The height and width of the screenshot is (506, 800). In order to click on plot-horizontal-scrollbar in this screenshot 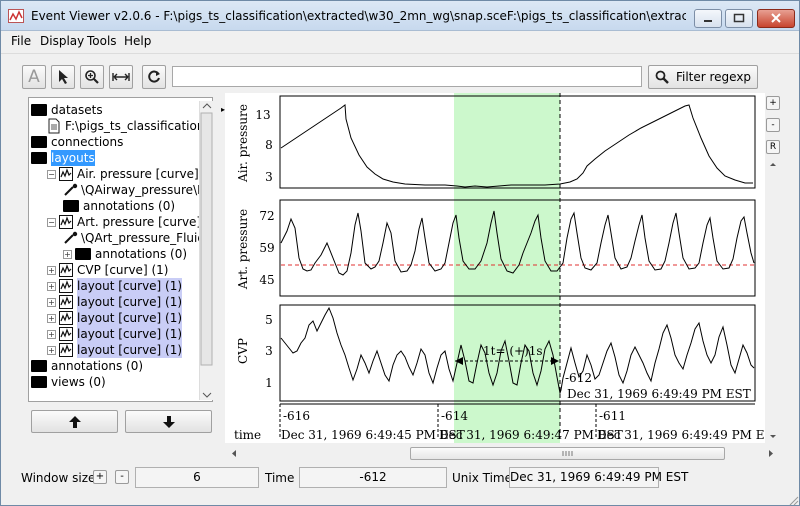, I will do `click(503, 453)`.